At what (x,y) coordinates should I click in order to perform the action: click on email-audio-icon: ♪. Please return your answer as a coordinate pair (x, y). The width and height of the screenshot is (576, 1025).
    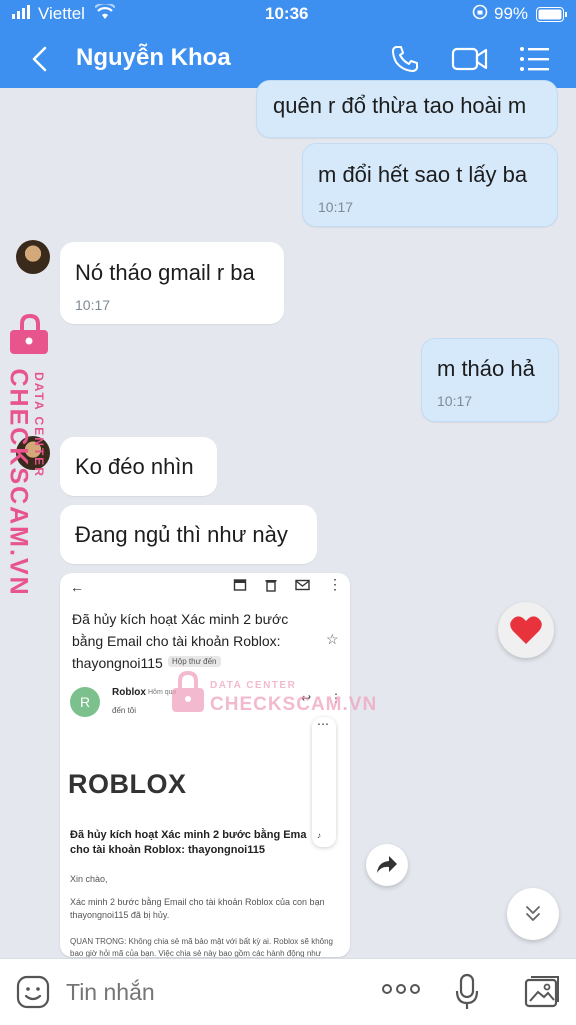
    Looking at the image, I should click on (319, 835).